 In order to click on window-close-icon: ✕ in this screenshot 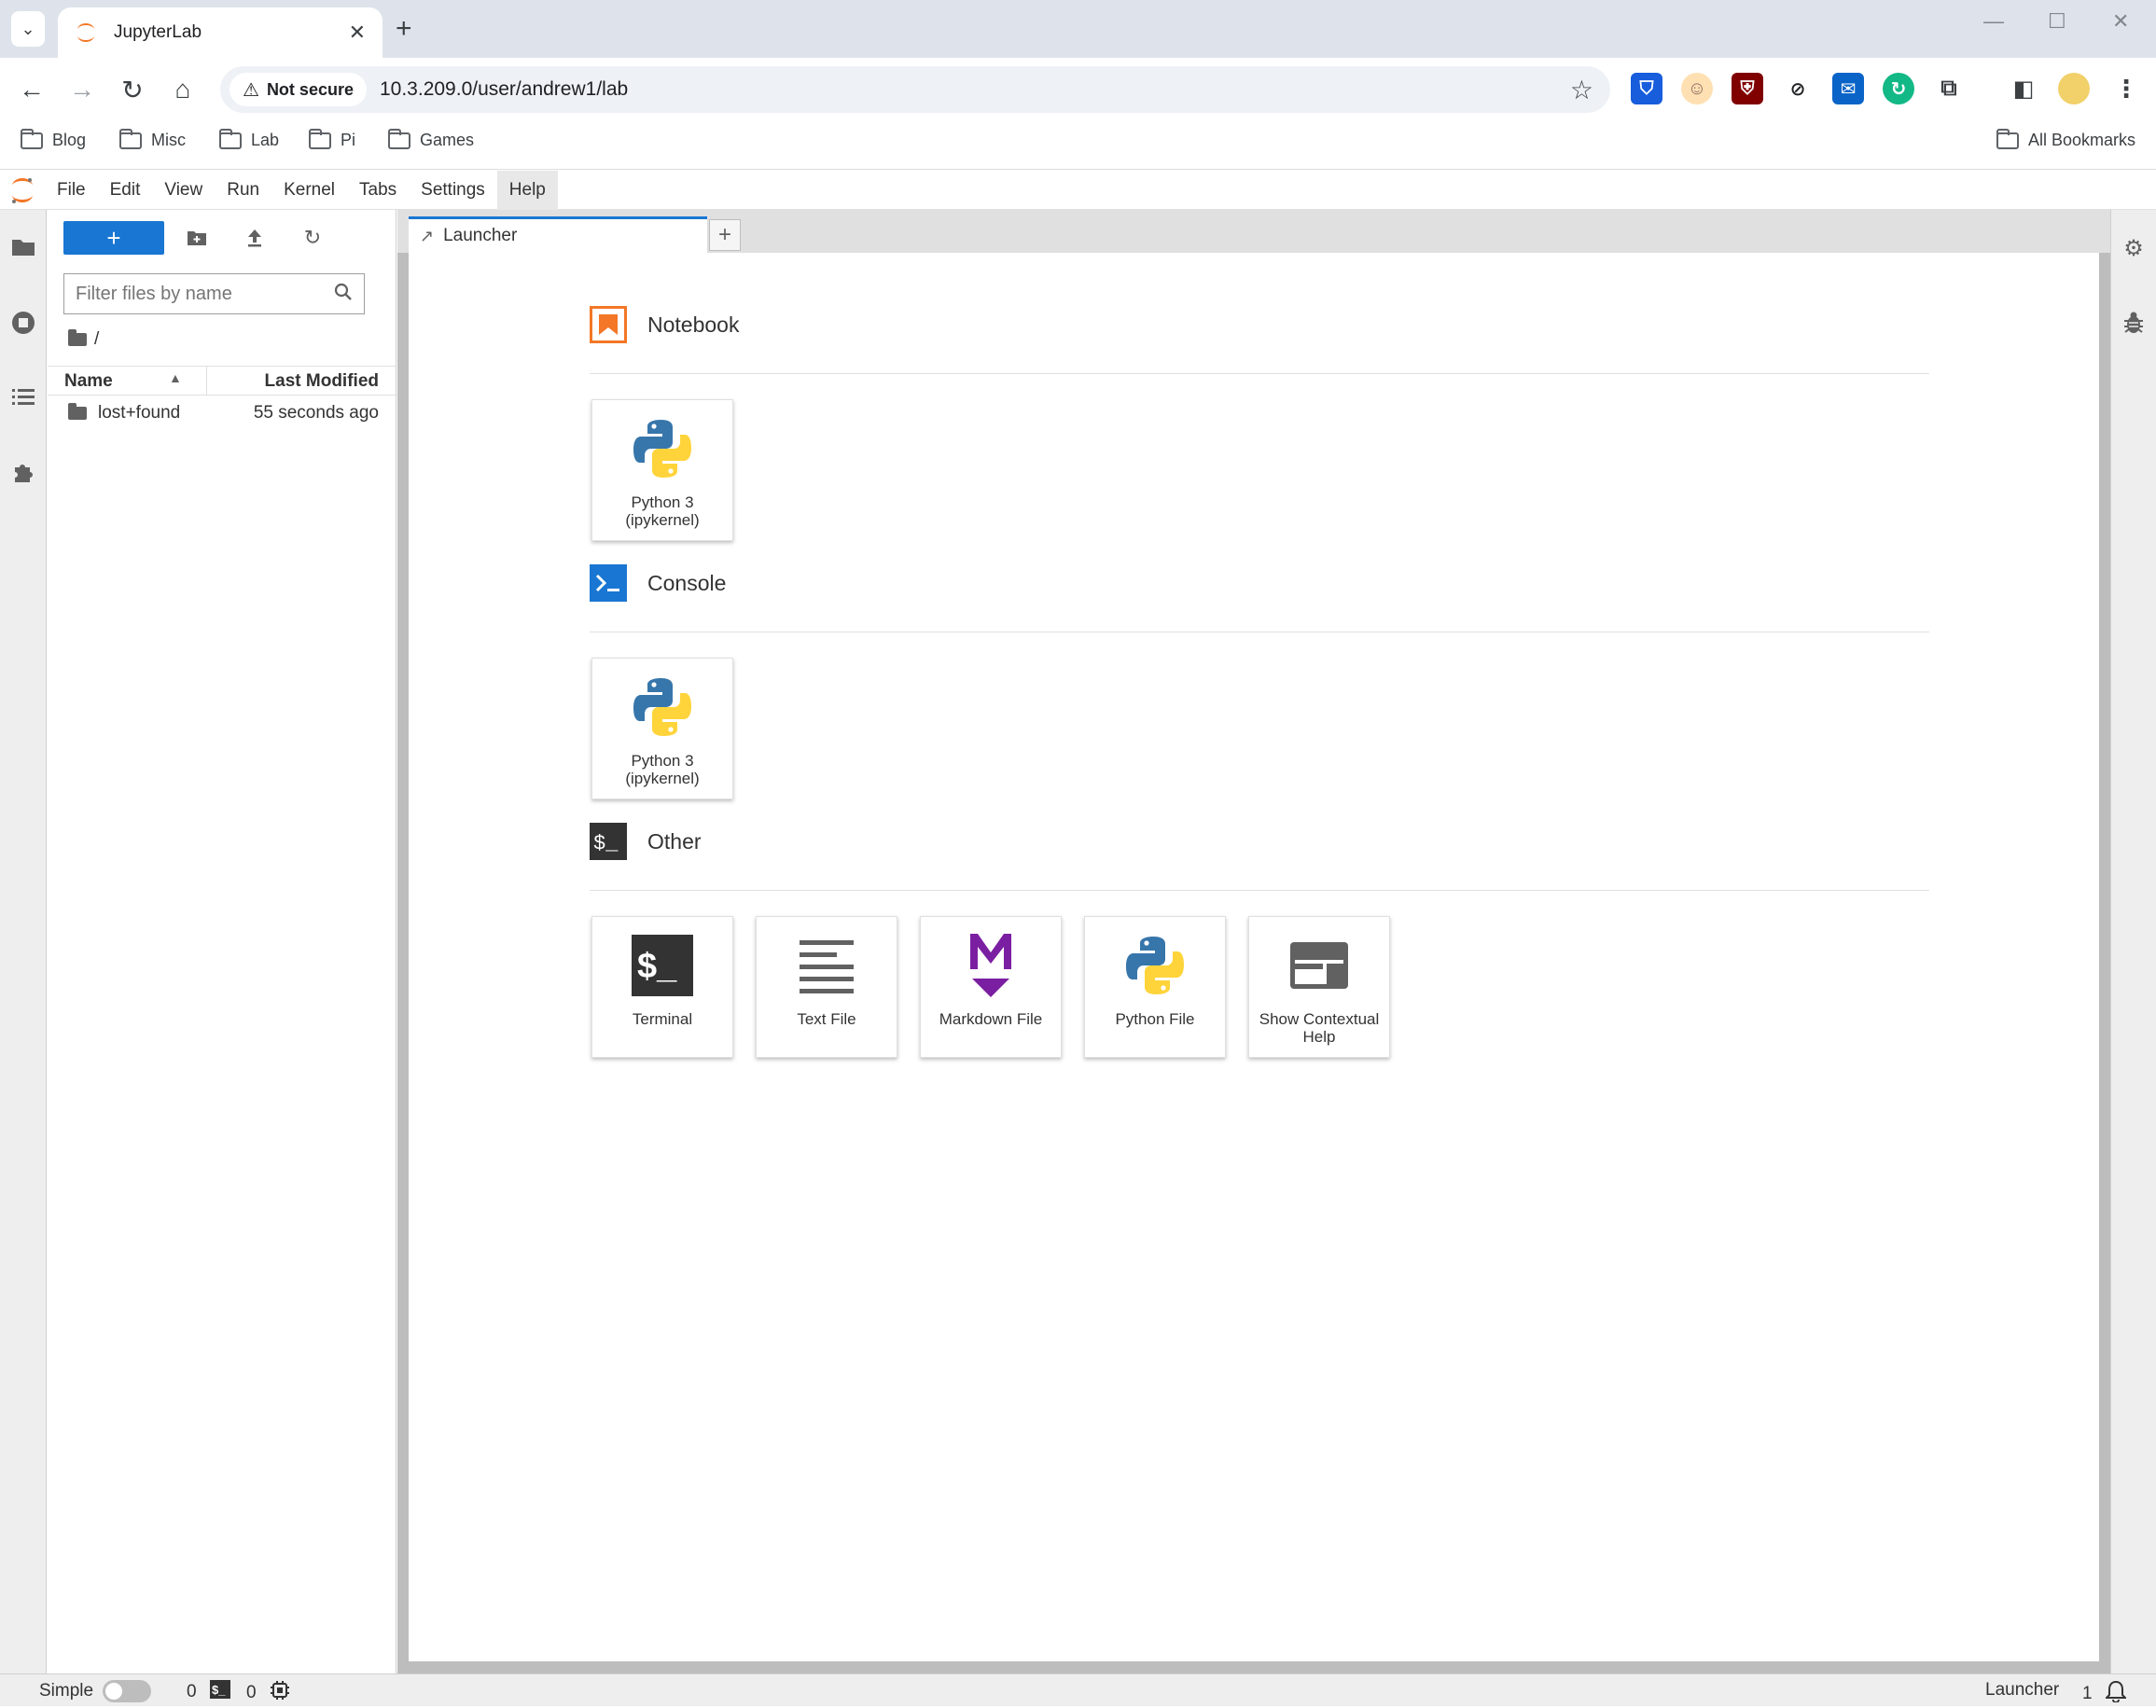, I will do `click(2120, 21)`.